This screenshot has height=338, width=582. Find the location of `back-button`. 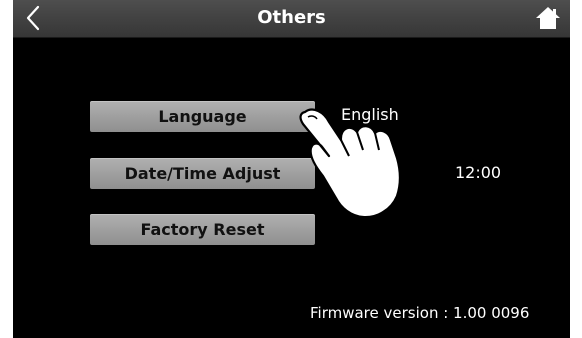

back-button is located at coordinates (35, 18).